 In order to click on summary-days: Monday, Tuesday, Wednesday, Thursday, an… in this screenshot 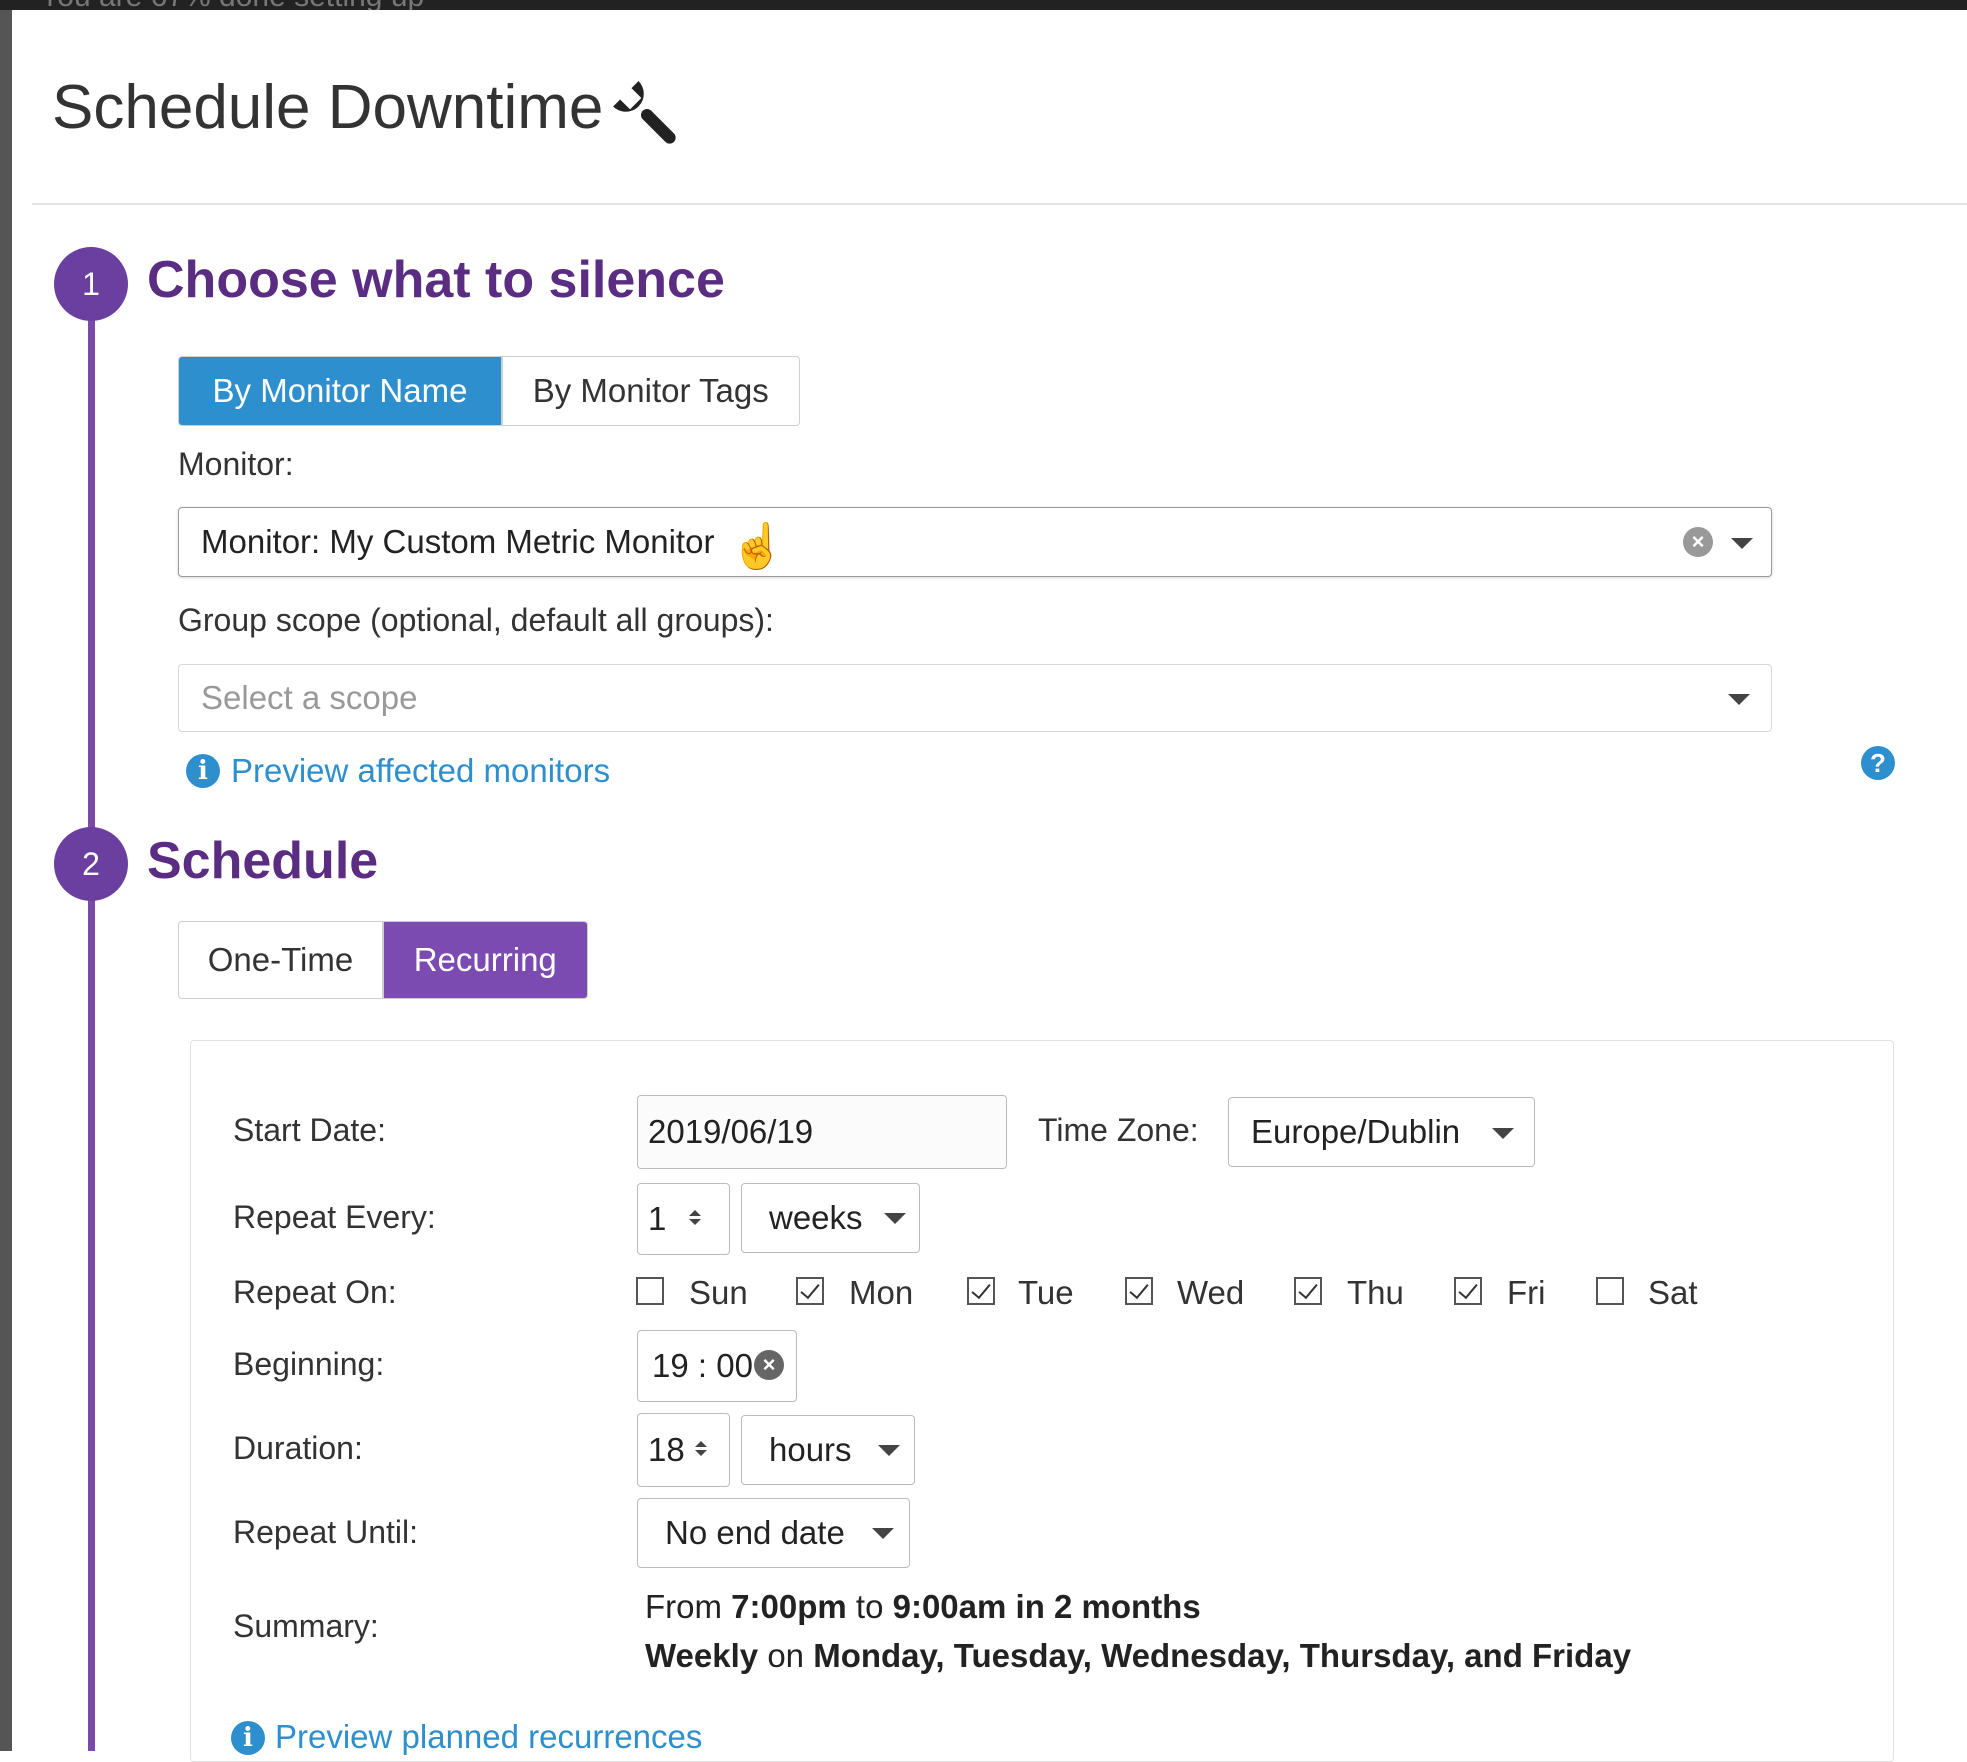, I will do `click(1222, 1655)`.